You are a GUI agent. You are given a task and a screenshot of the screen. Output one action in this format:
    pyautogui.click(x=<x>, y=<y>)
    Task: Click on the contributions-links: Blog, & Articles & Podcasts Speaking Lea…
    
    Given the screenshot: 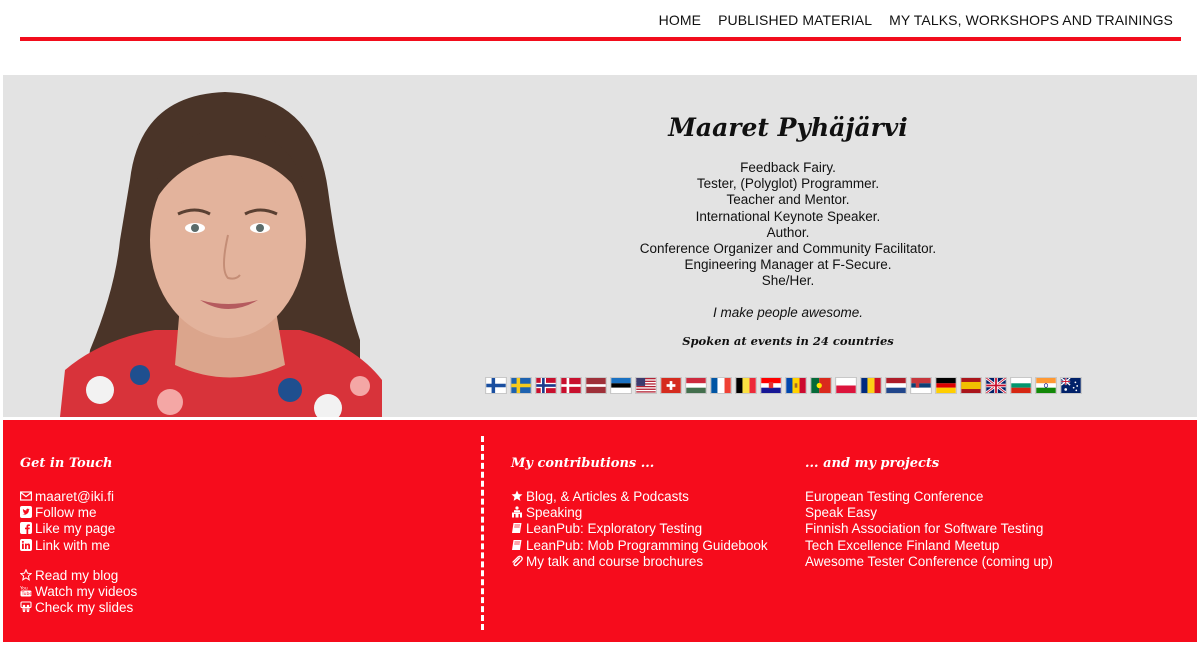 What is the action you would take?
    pyautogui.click(x=639, y=529)
    